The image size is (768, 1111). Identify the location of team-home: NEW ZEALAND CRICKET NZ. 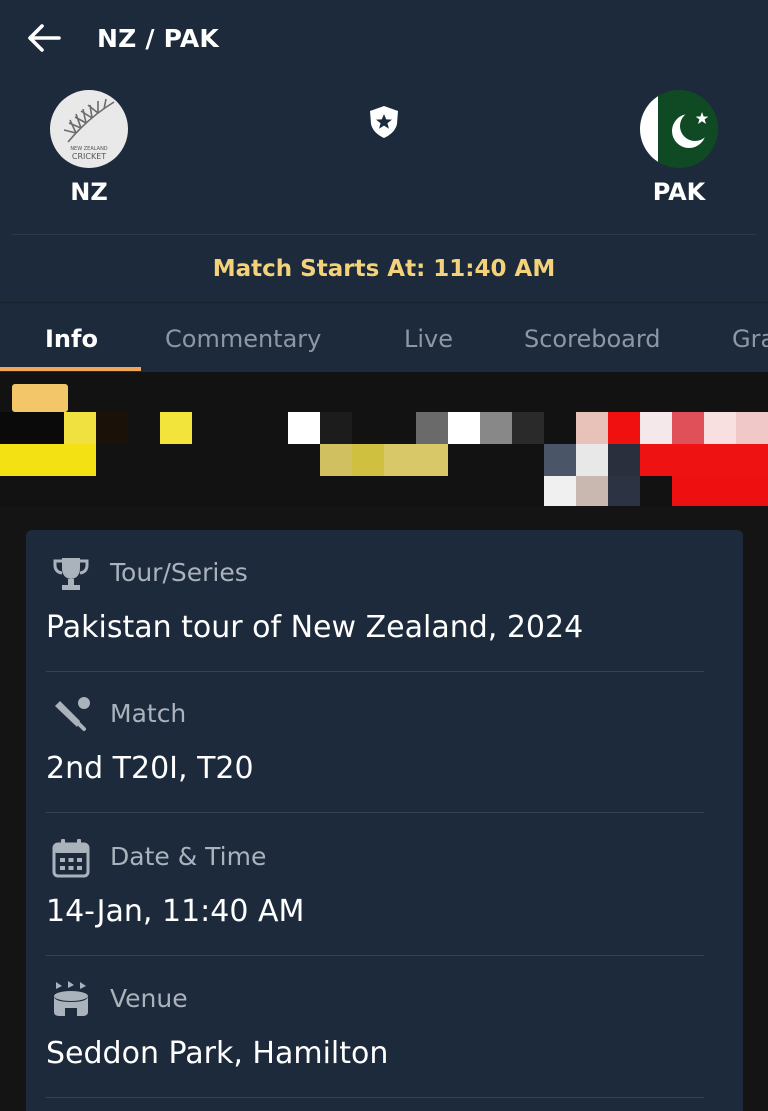
(89, 148).